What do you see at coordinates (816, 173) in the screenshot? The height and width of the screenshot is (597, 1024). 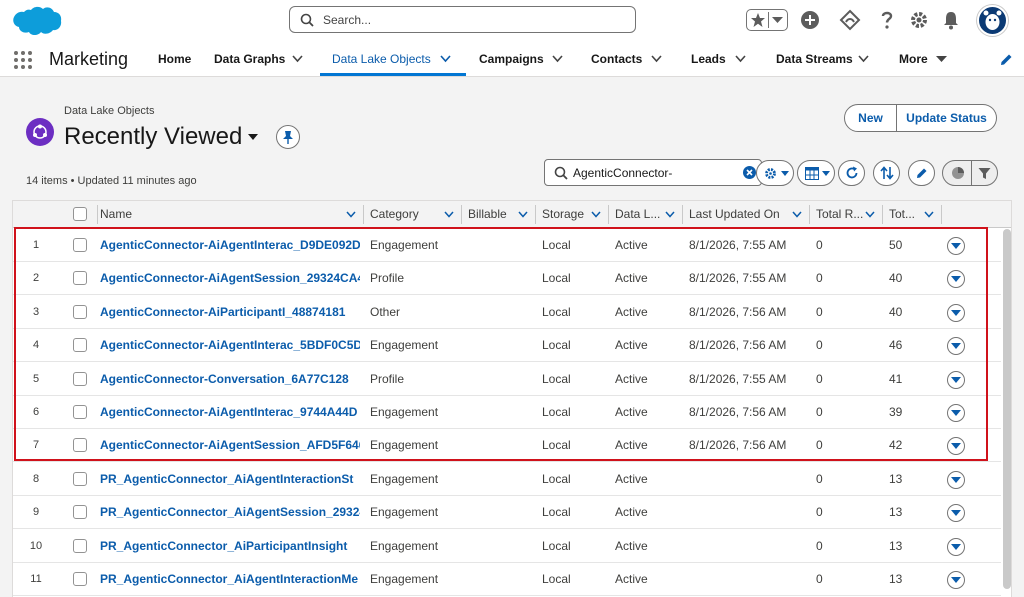 I see `display-as-button` at bounding box center [816, 173].